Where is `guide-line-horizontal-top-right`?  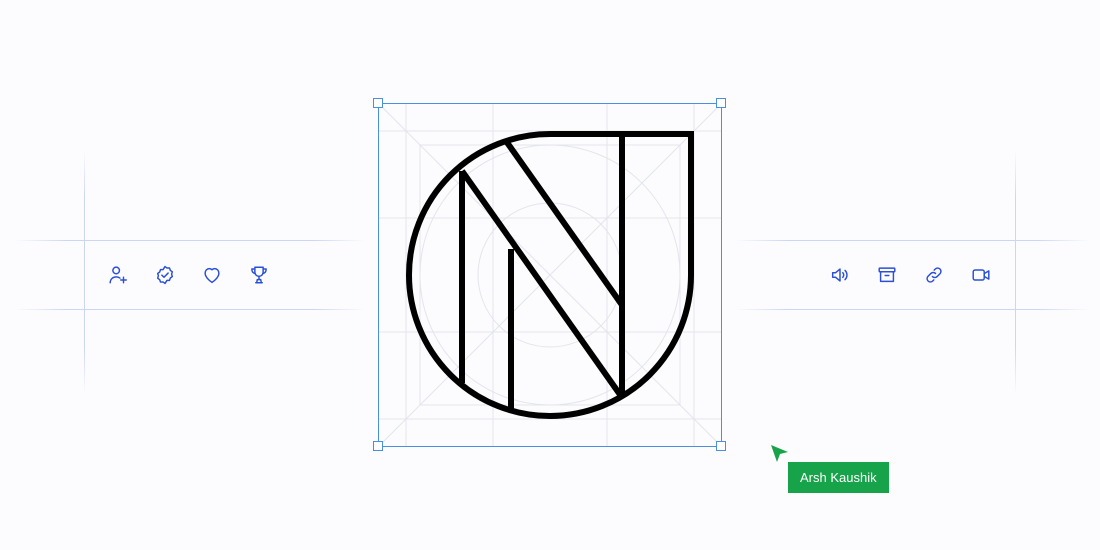 guide-line-horizontal-top-right is located at coordinates (912, 240).